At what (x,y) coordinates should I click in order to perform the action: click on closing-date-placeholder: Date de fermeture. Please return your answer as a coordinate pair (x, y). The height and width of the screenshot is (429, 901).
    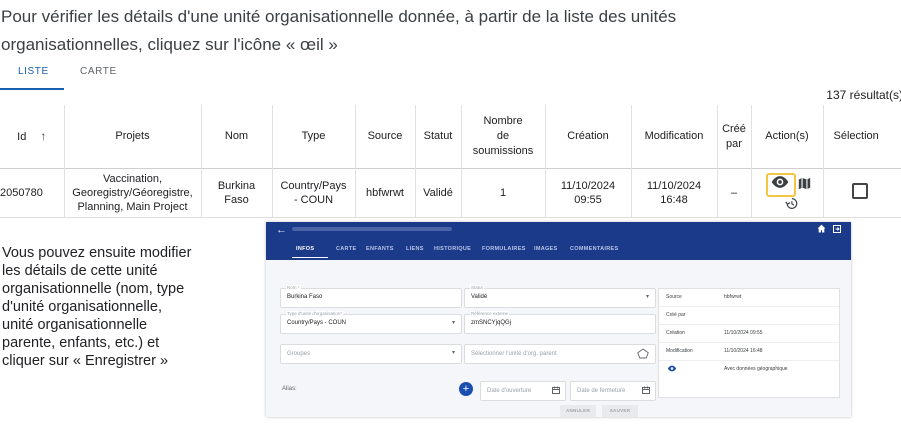
    Looking at the image, I should click on (601, 391).